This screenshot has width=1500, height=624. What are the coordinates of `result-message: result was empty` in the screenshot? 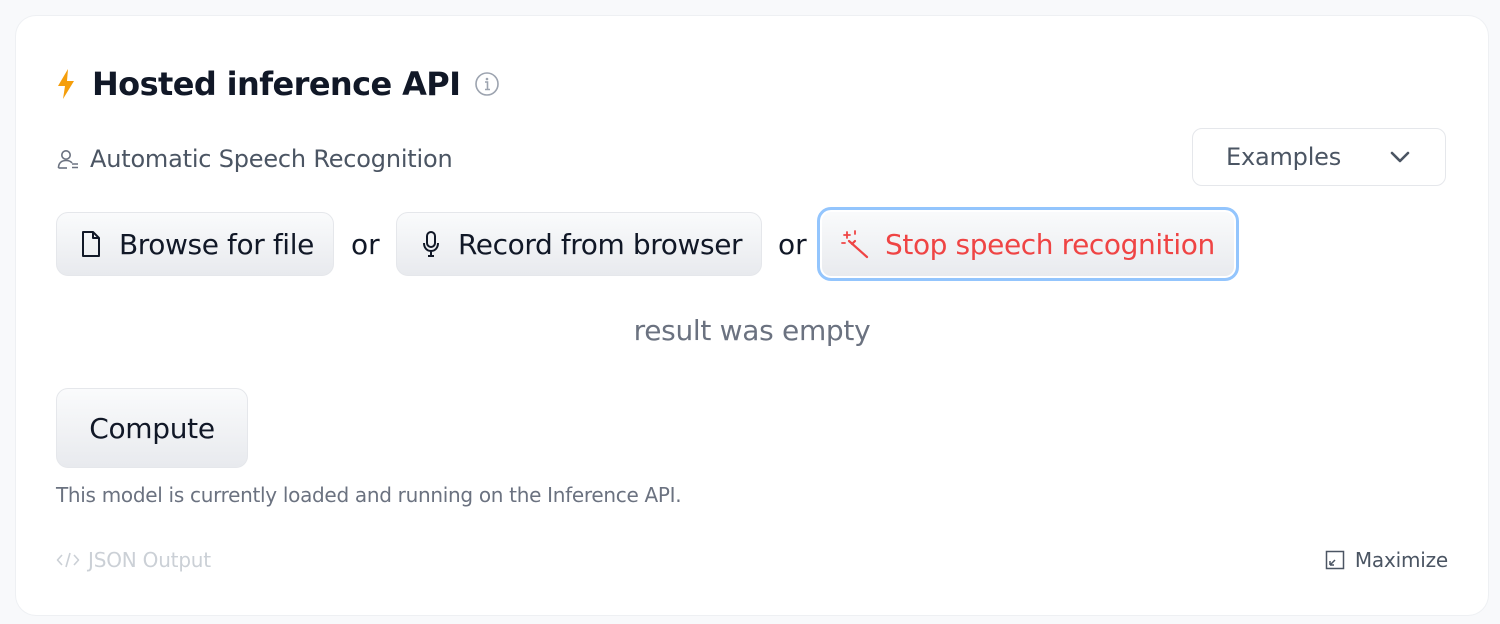 It's located at (752, 330).